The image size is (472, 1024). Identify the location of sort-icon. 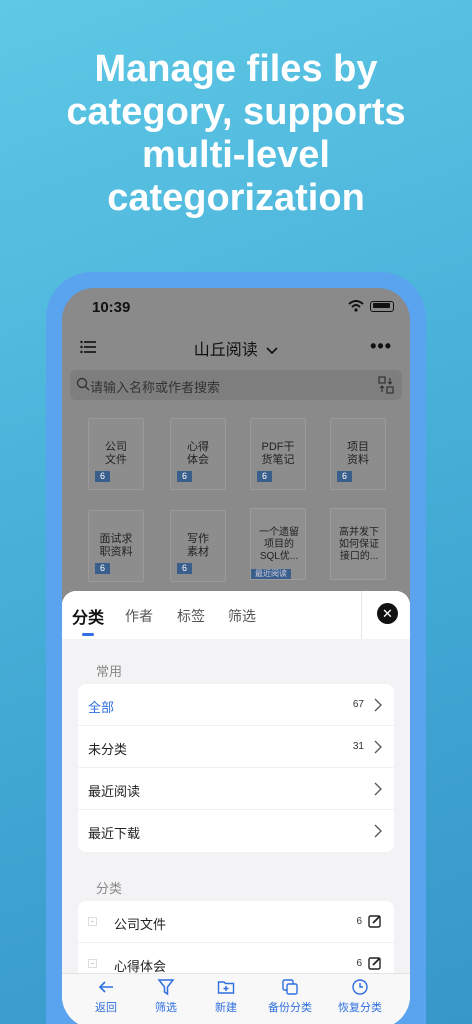
(386, 385).